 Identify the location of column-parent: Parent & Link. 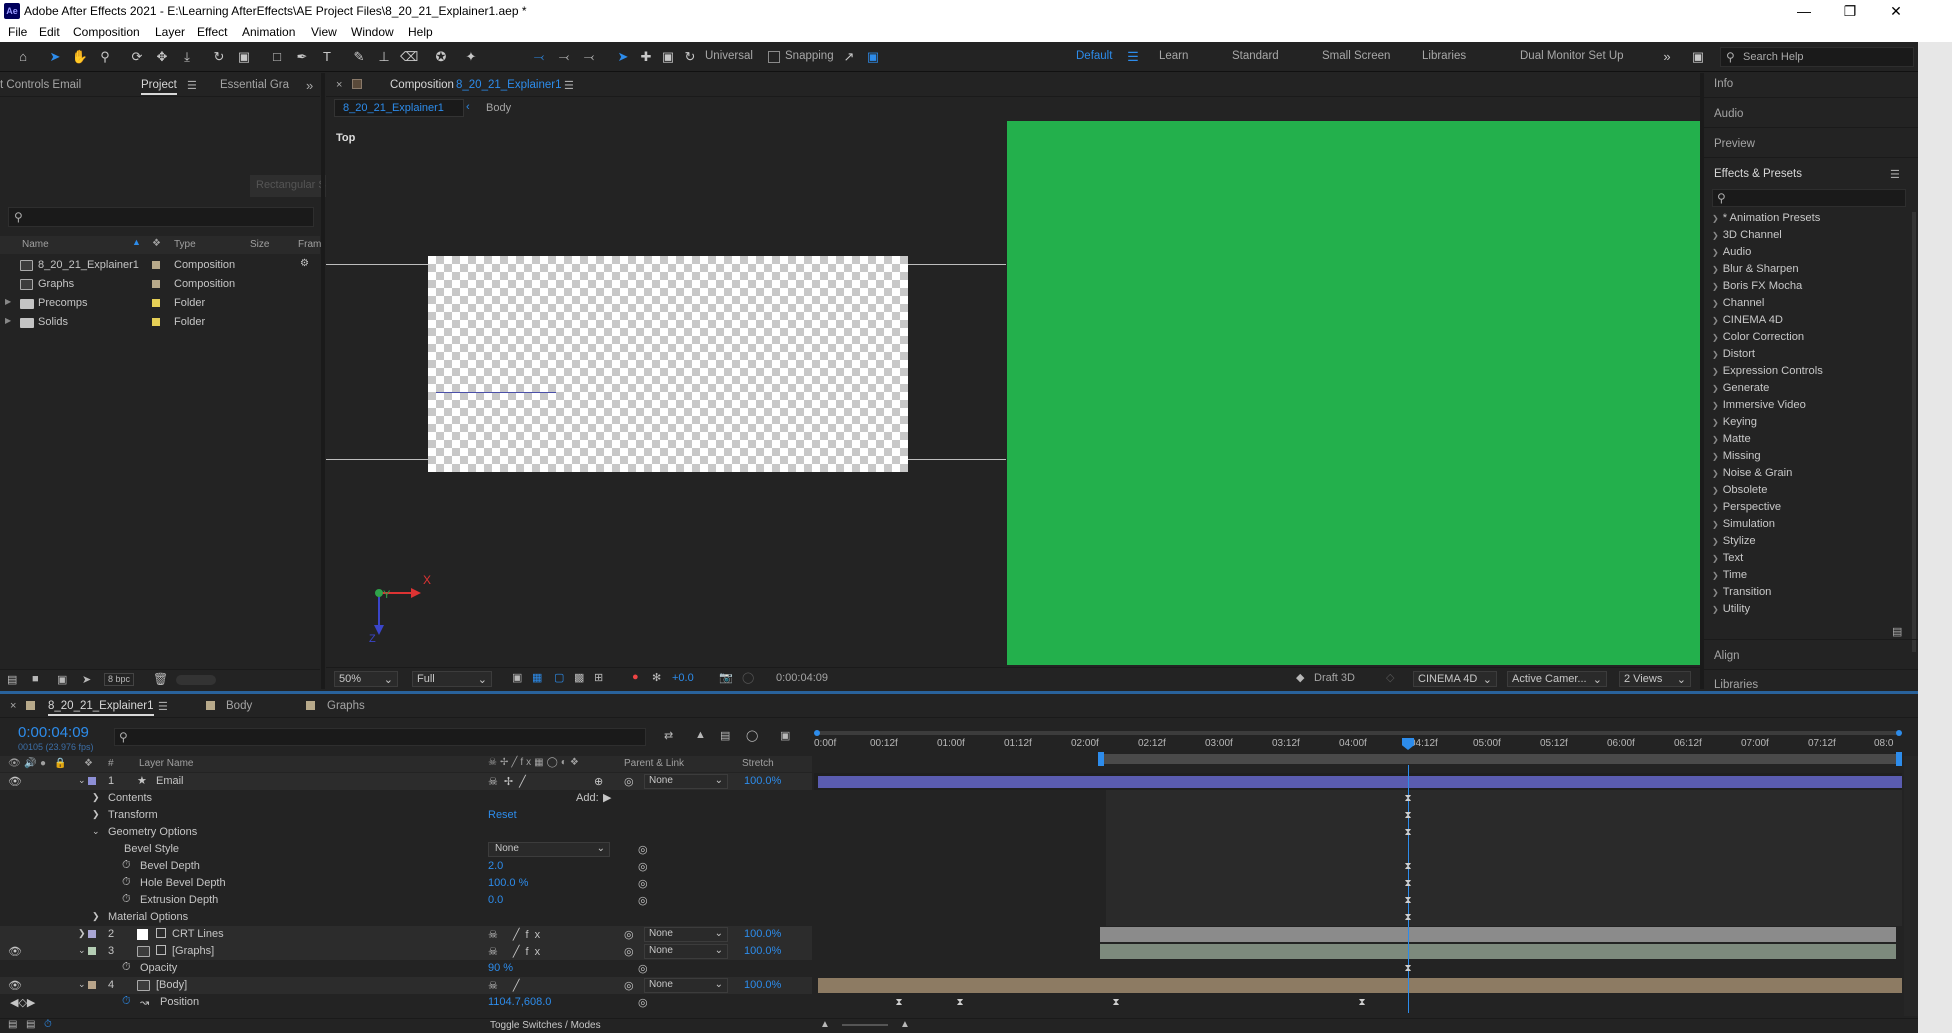
(654, 763).